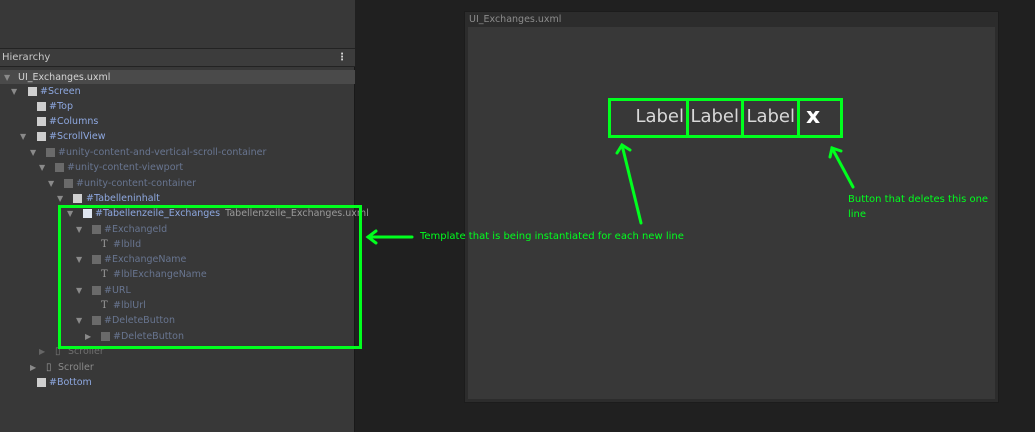  Describe the element at coordinates (629, 183) in the screenshot. I see `arrow-to-row` at that location.